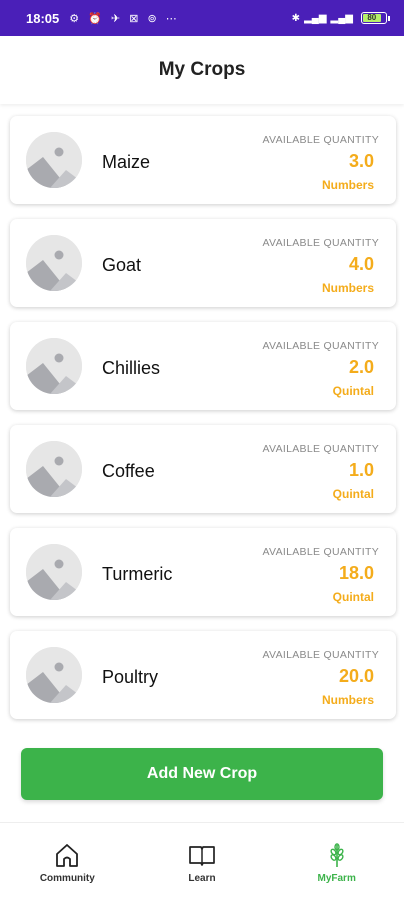 The image size is (404, 900). What do you see at coordinates (202, 855) in the screenshot?
I see `book-icon` at bounding box center [202, 855].